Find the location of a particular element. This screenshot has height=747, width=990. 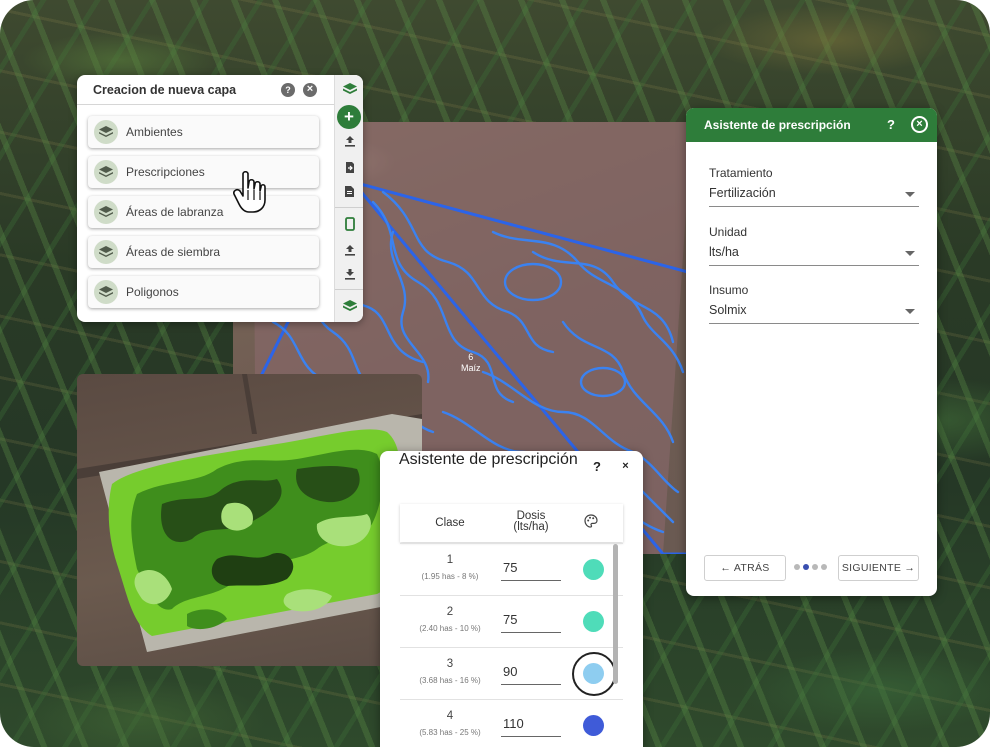

unidad-select: lts/ha is located at coordinates (814, 255).